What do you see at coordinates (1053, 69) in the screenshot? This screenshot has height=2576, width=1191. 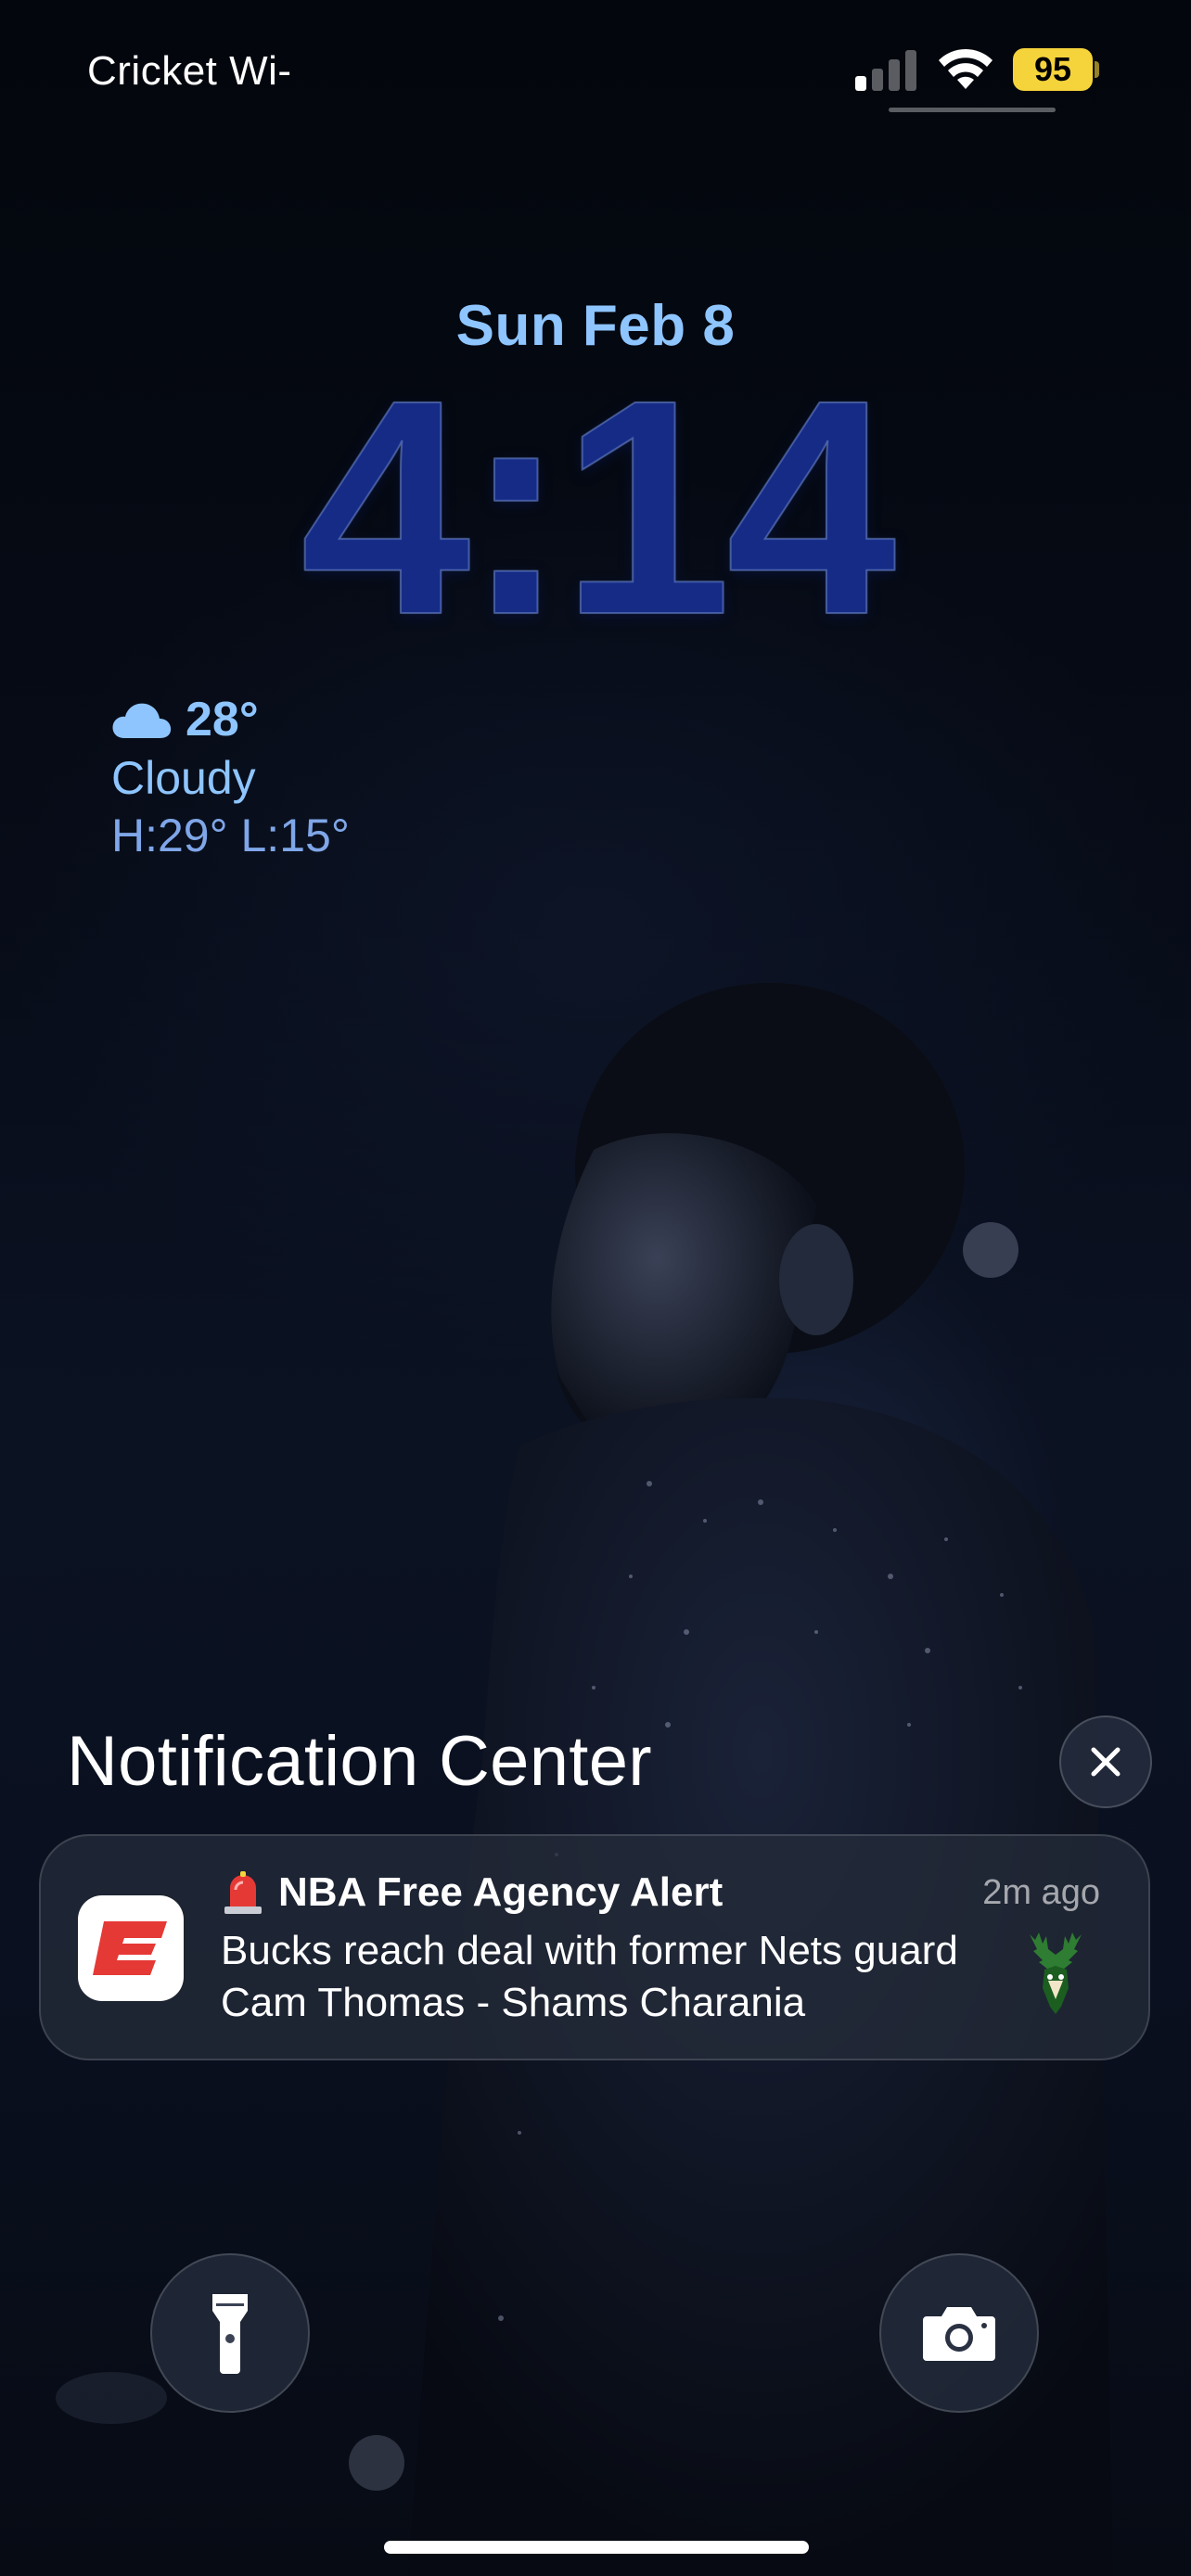 I see `battery-icon: 95` at bounding box center [1053, 69].